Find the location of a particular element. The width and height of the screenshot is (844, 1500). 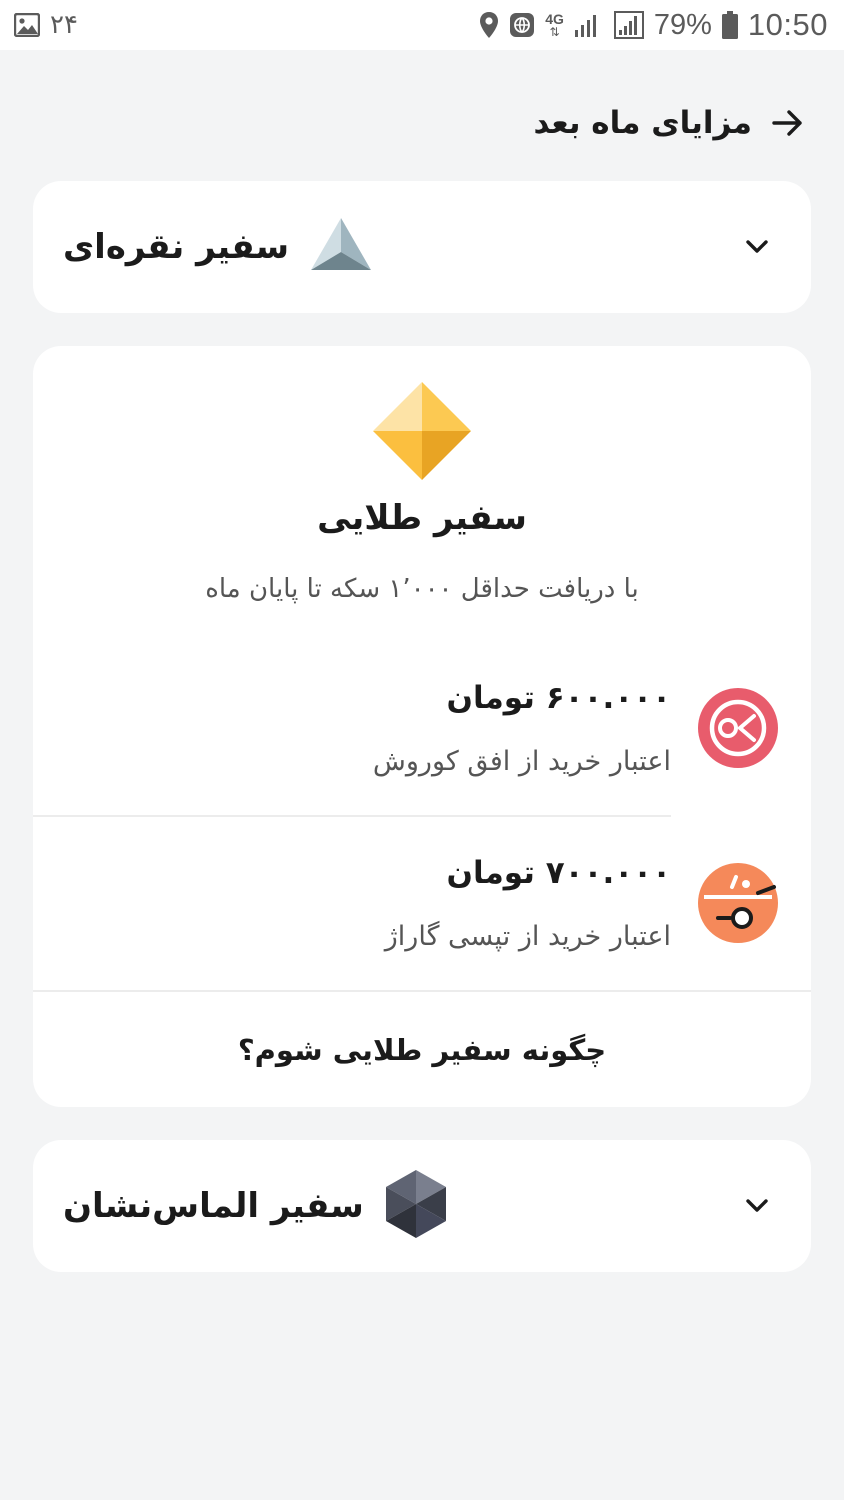

arrow-right-icon is located at coordinates (787, 123).